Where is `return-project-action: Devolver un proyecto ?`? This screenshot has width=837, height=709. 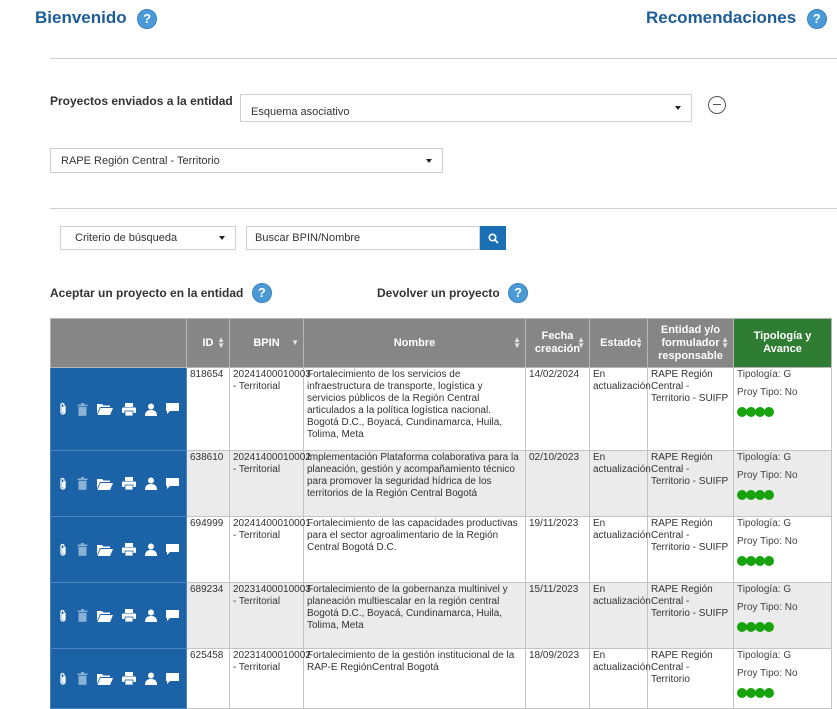
return-project-action: Devolver un proyecto ? is located at coordinates (453, 293).